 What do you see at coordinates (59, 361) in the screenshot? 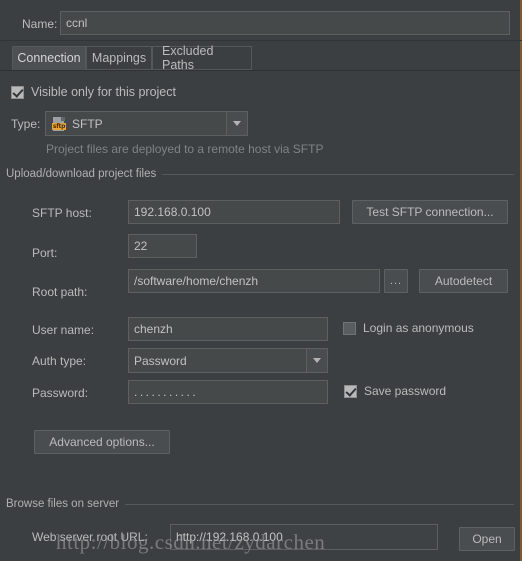
I see `auth-type-label: Auth type:` at bounding box center [59, 361].